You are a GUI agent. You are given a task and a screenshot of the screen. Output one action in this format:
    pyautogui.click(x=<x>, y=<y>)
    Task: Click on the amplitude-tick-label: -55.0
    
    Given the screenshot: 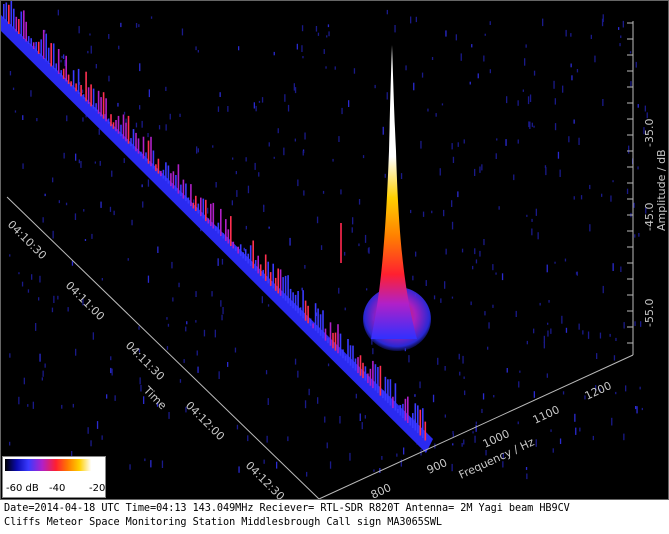 What is the action you would take?
    pyautogui.click(x=649, y=313)
    